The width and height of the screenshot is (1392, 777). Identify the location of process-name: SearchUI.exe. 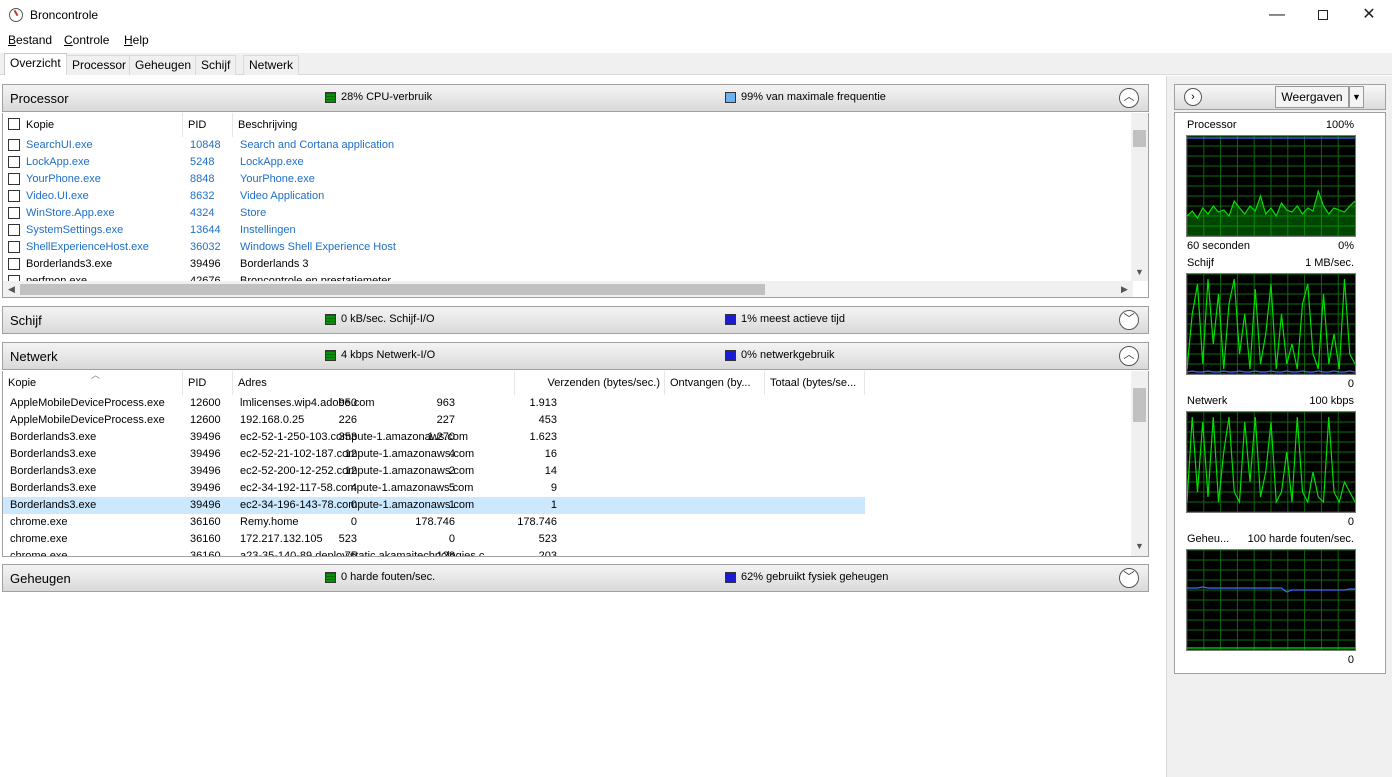
(59, 145).